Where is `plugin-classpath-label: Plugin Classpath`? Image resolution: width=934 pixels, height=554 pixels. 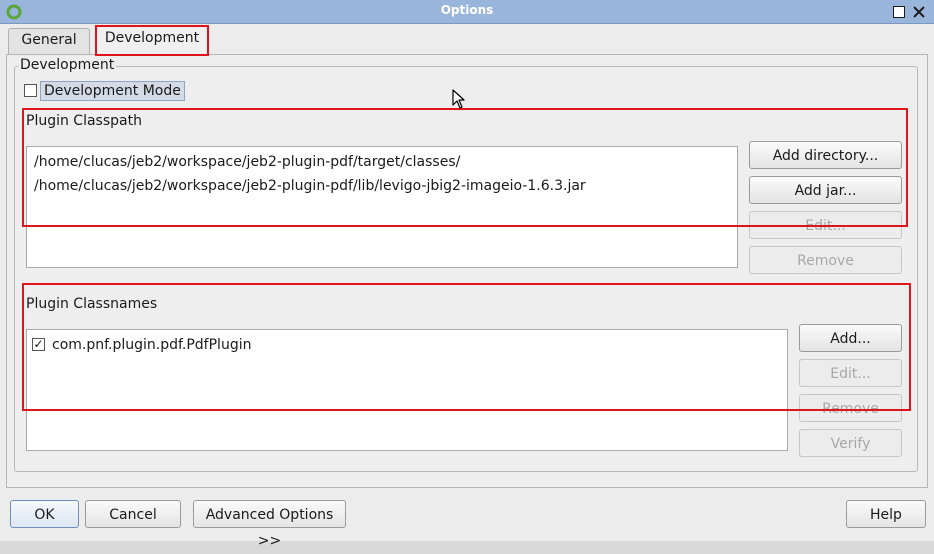
plugin-classpath-label: Plugin Classpath is located at coordinates (84, 121).